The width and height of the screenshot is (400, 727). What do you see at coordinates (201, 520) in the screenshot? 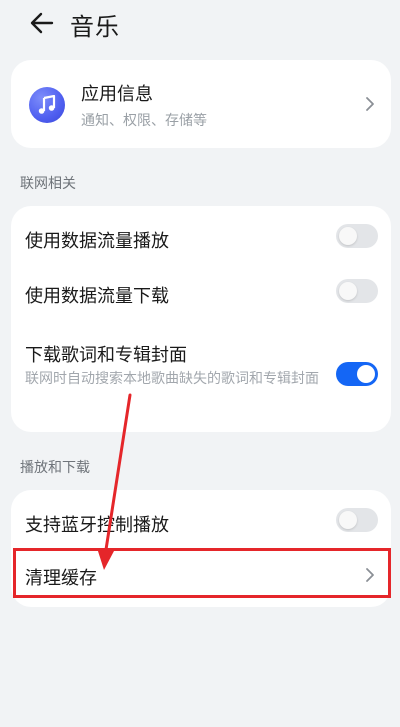
I see `setting-row-bluetooth: 支持蓝牙控制播放` at bounding box center [201, 520].